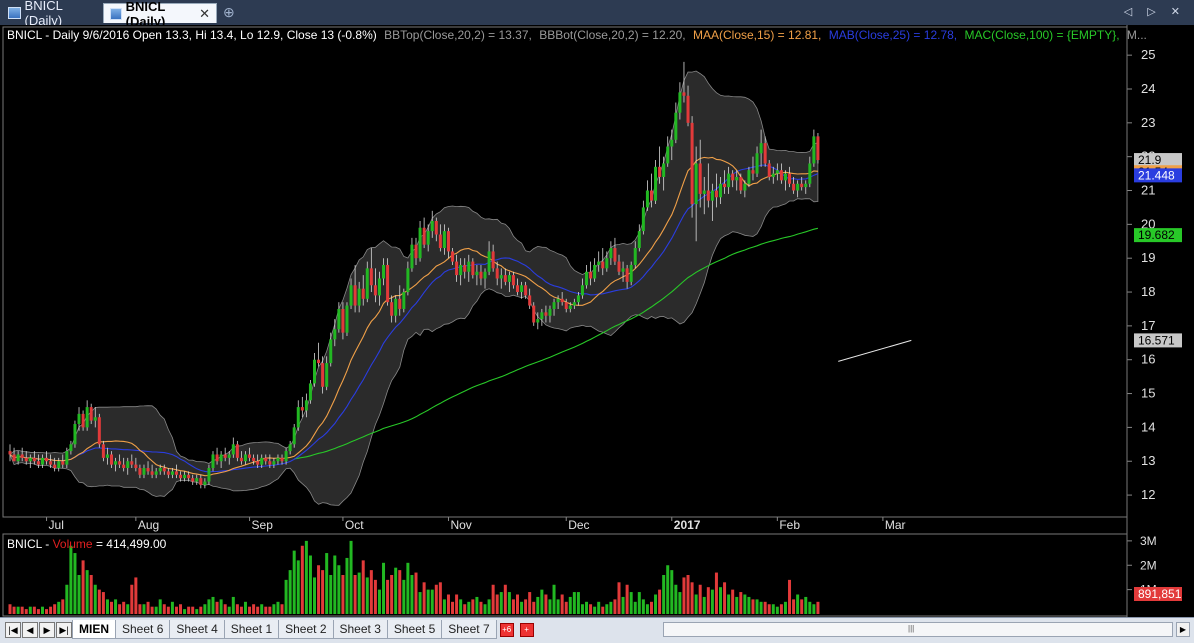 This screenshot has height=643, width=1194. What do you see at coordinates (1156, 235) in the screenshot?
I see `mac-tag-text: 19.682` at bounding box center [1156, 235].